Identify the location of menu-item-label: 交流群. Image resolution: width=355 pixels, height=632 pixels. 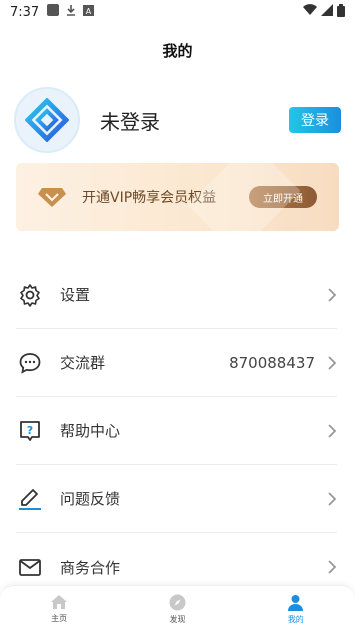
(83, 363).